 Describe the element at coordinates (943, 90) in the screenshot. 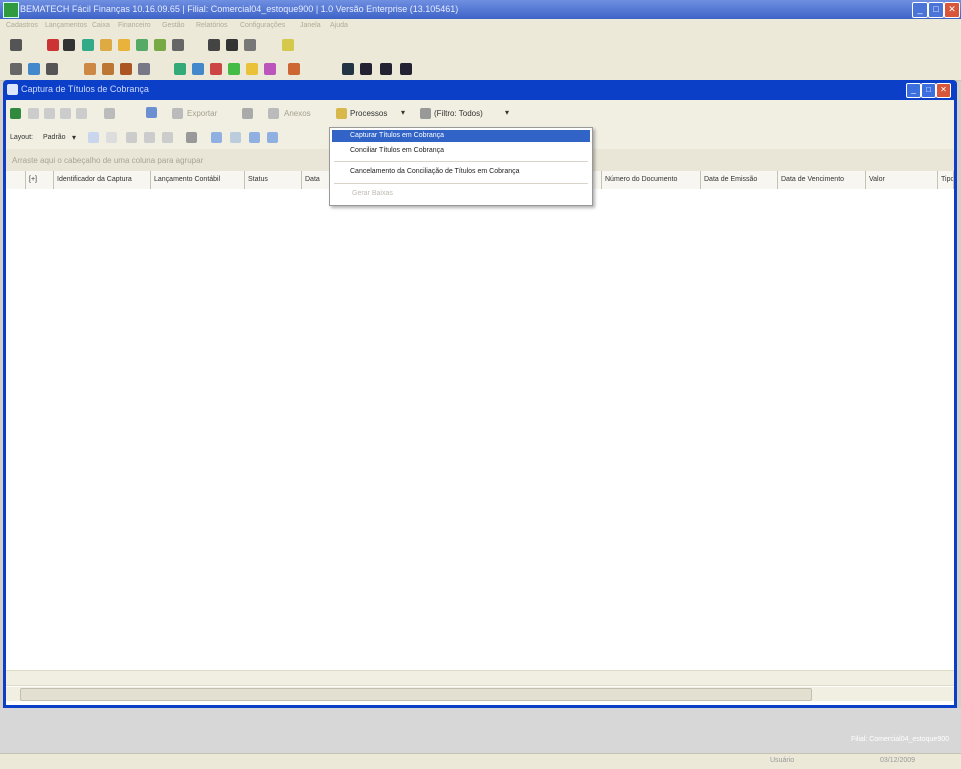

I see `window-close-icon: ✕` at that location.